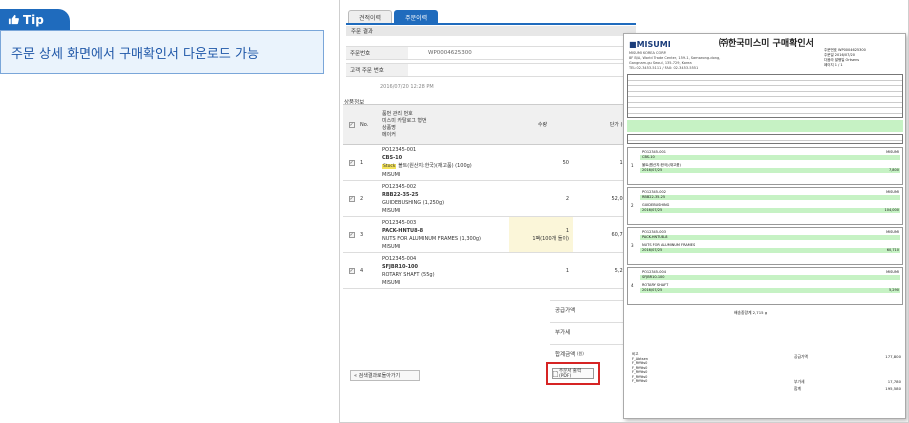  Describe the element at coordinates (445, 267) in the screenshot. I see `row-code: SFJBR10-100` at that location.